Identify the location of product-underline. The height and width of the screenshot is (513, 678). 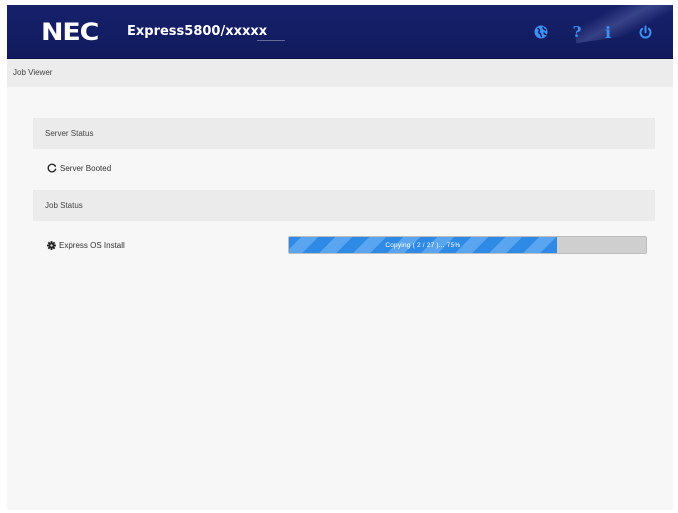
(271, 40).